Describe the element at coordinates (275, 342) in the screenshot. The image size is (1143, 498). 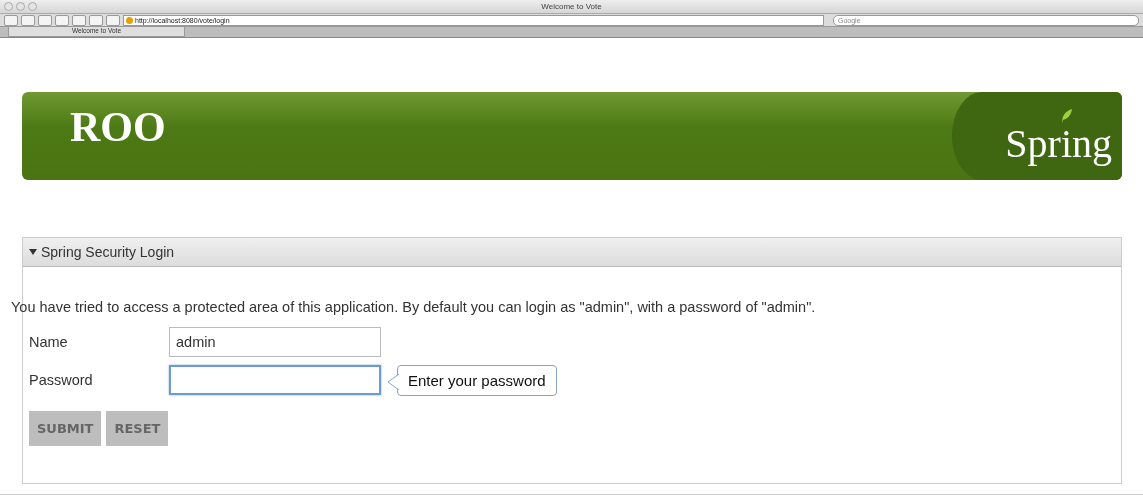
I see `text-field: admin` at that location.